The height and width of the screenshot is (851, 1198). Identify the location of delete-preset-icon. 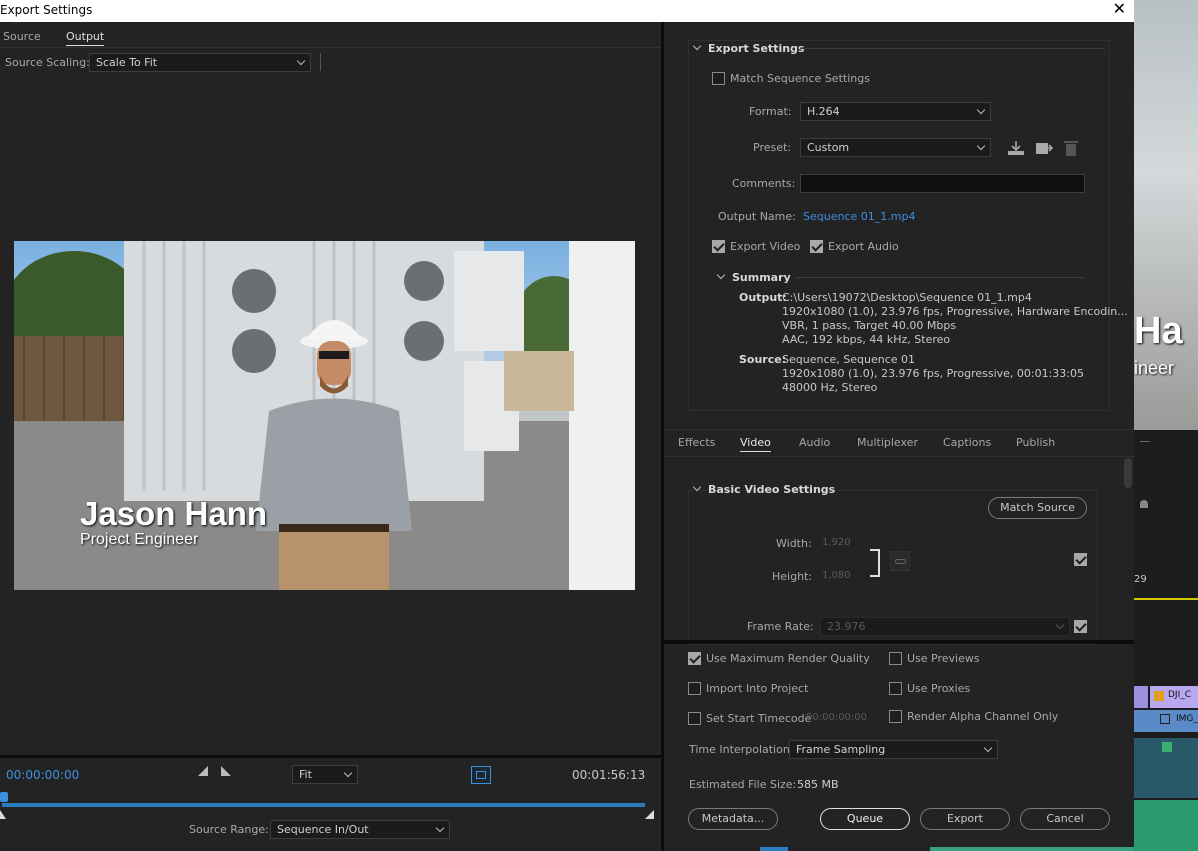
(1071, 148).